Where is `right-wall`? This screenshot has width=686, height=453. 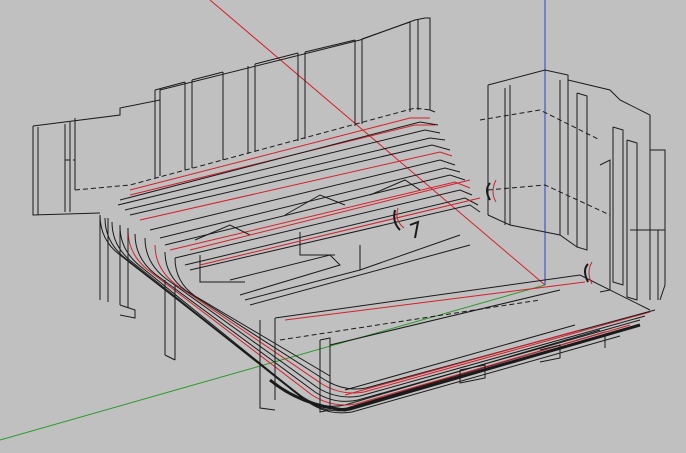
right-wall is located at coordinates (572, 185).